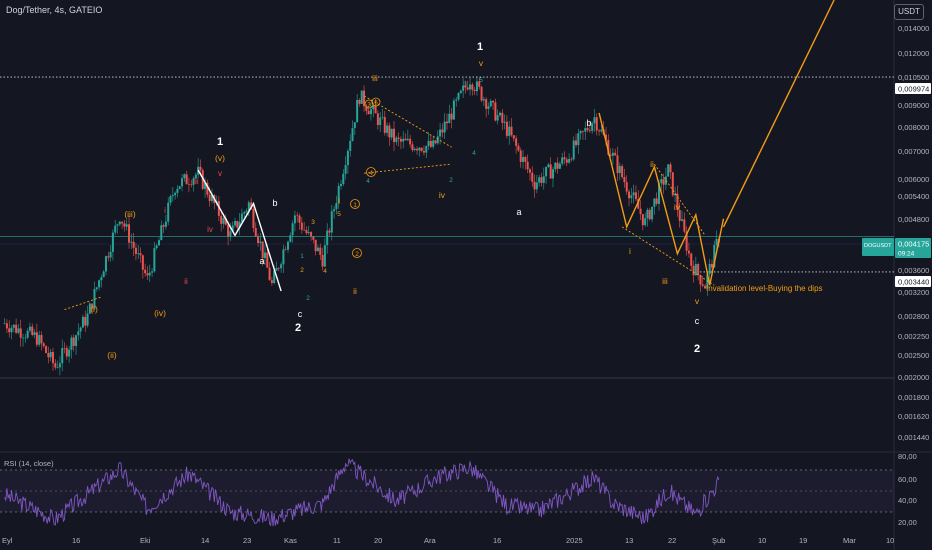 Image resolution: width=932 pixels, height=550 pixels. I want to click on svg-text: 0,004175, so click(913, 244).